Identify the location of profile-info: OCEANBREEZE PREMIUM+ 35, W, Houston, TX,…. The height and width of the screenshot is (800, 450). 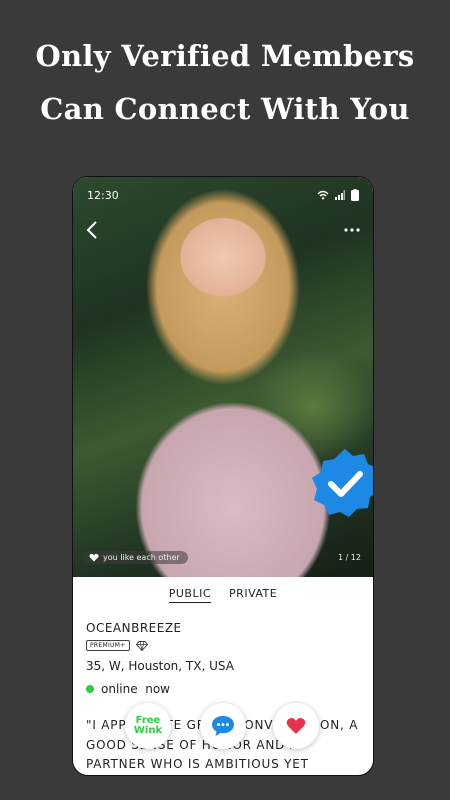
(223, 698).